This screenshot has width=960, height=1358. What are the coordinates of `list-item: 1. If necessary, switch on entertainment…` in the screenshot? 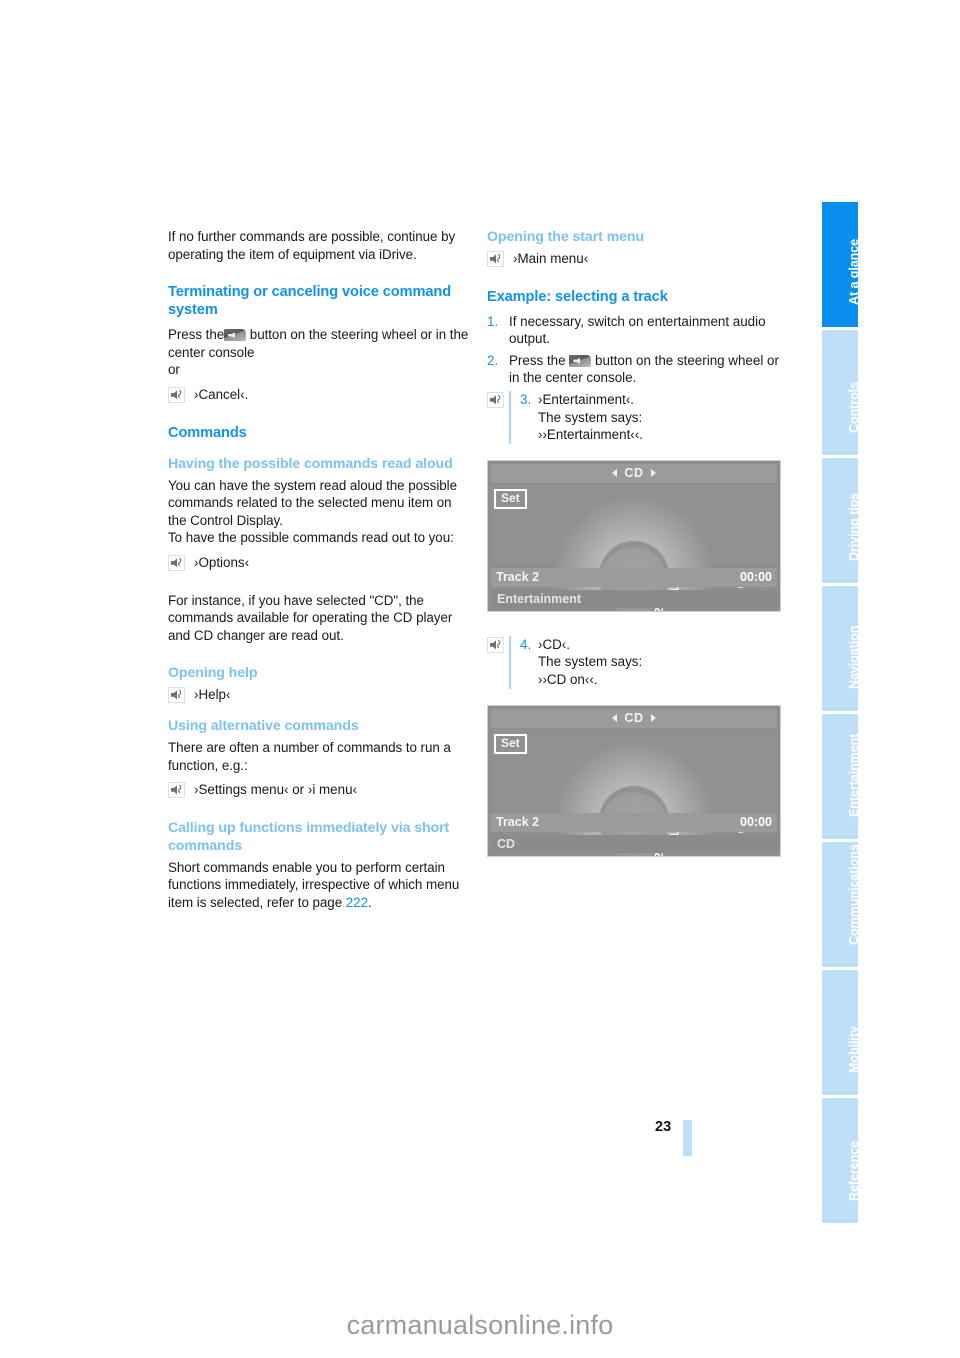 It's located at (639, 330).